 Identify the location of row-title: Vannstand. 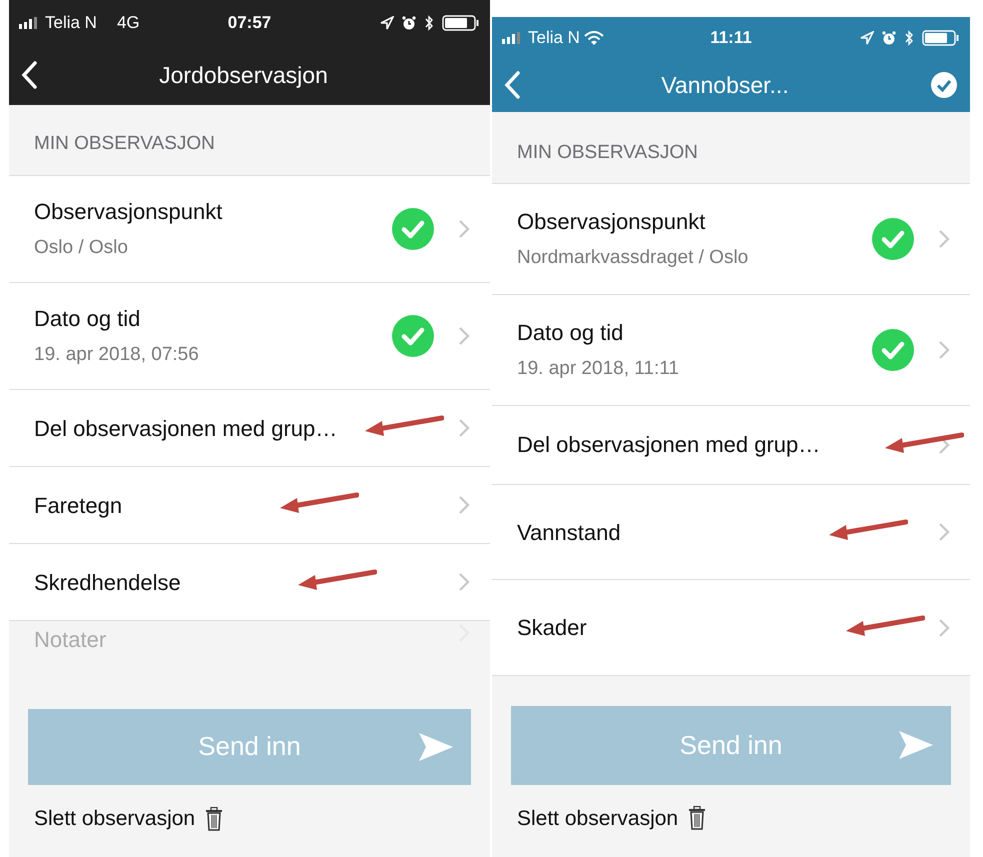
(569, 532).